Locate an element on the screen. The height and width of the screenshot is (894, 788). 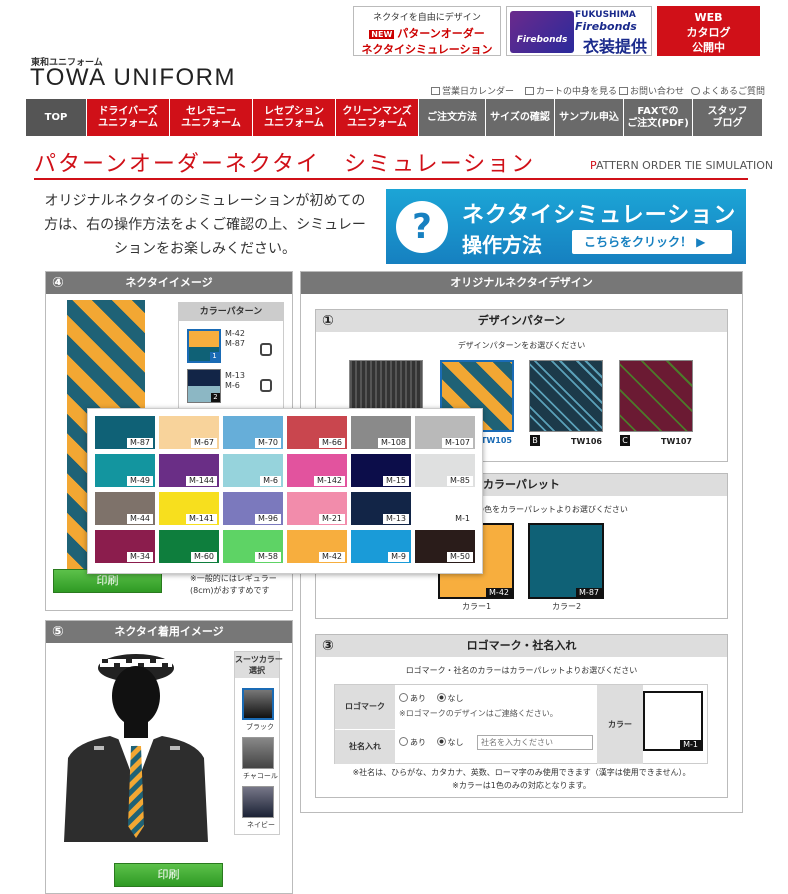
howto-banner: ? ネクタイシミュレーション 操作方法 こちらをクリック！ ▶ is located at coordinates (566, 226).